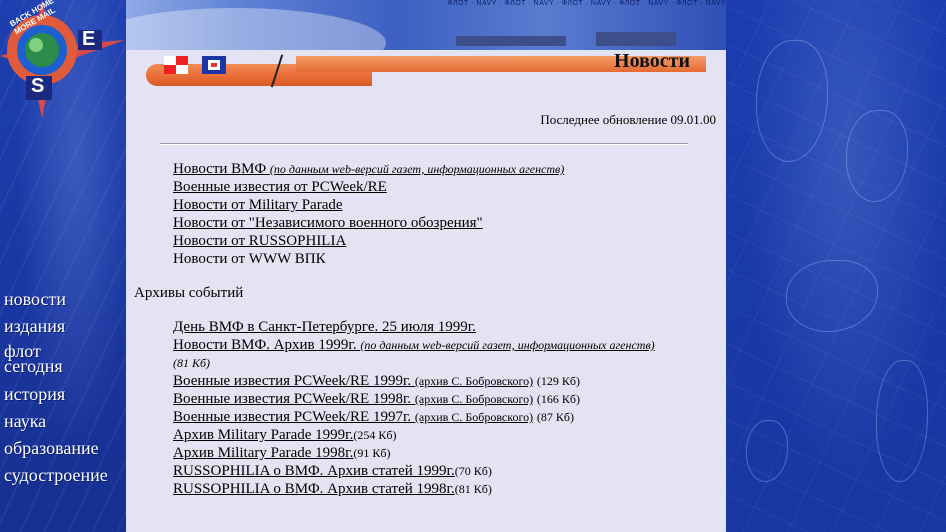  What do you see at coordinates (368, 259) in the screenshot?
I see `list-item: Новости от WWW ВПК` at bounding box center [368, 259].